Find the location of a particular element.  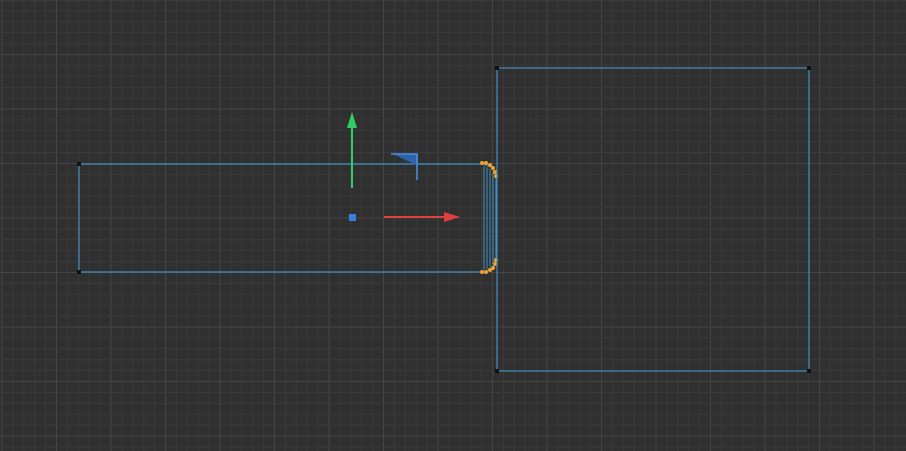

move-gizmo is located at coordinates (403, 167).